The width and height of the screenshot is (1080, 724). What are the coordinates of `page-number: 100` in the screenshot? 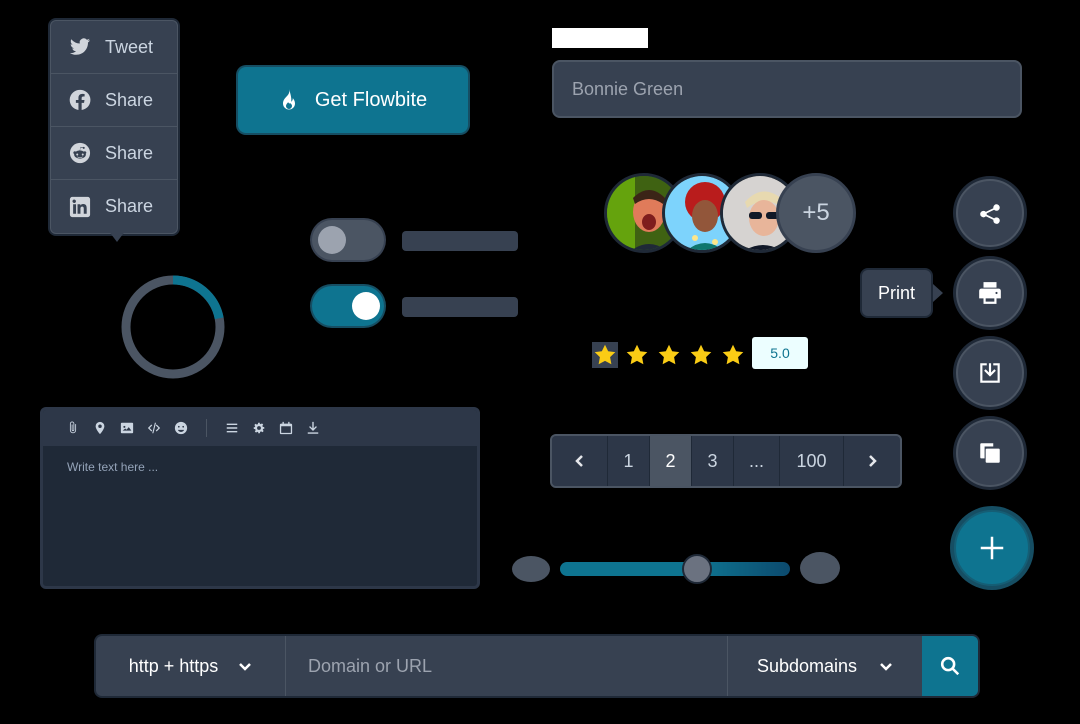 It's located at (811, 460).